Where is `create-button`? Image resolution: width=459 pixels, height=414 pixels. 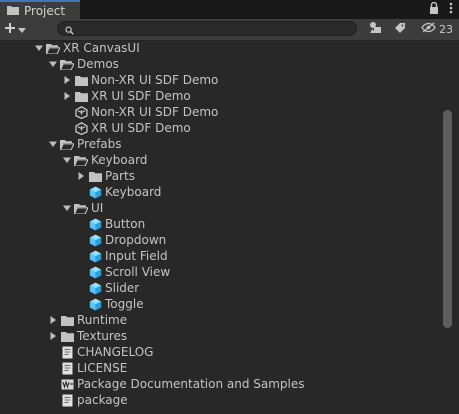 create-button is located at coordinates (19, 29).